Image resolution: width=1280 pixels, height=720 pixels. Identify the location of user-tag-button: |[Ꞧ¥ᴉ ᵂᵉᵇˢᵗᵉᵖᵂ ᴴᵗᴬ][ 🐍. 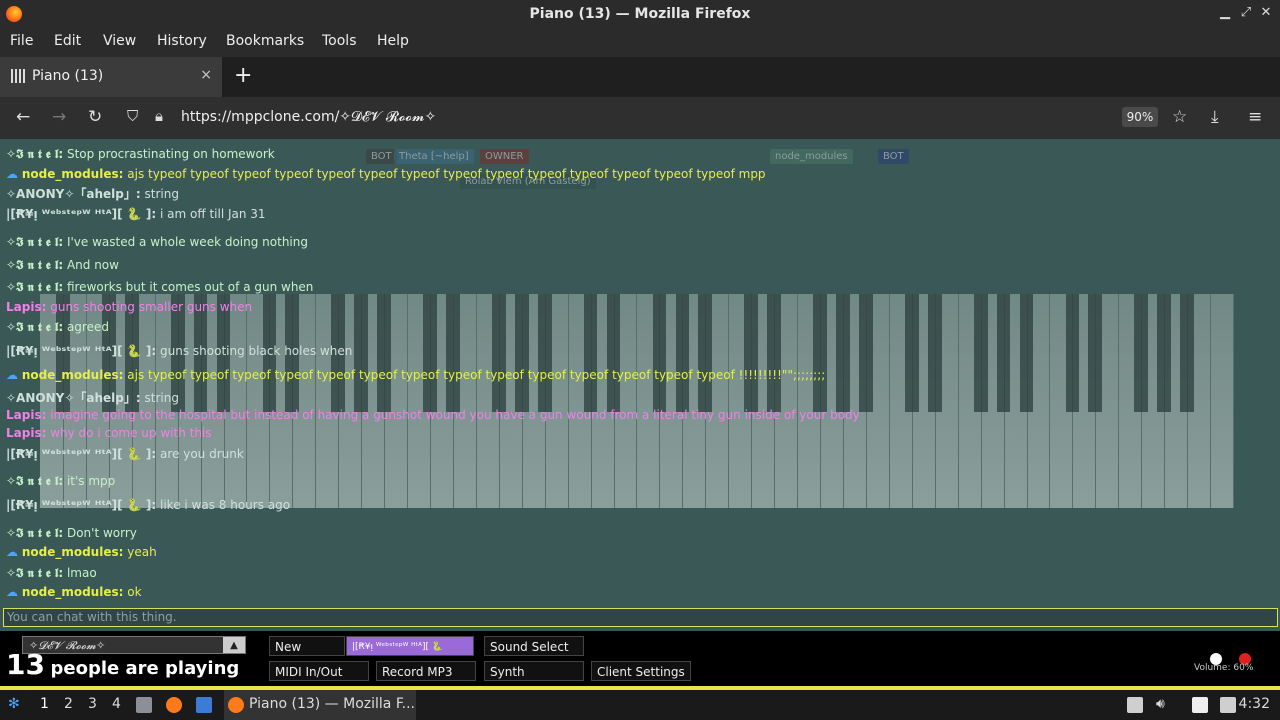
(410, 646).